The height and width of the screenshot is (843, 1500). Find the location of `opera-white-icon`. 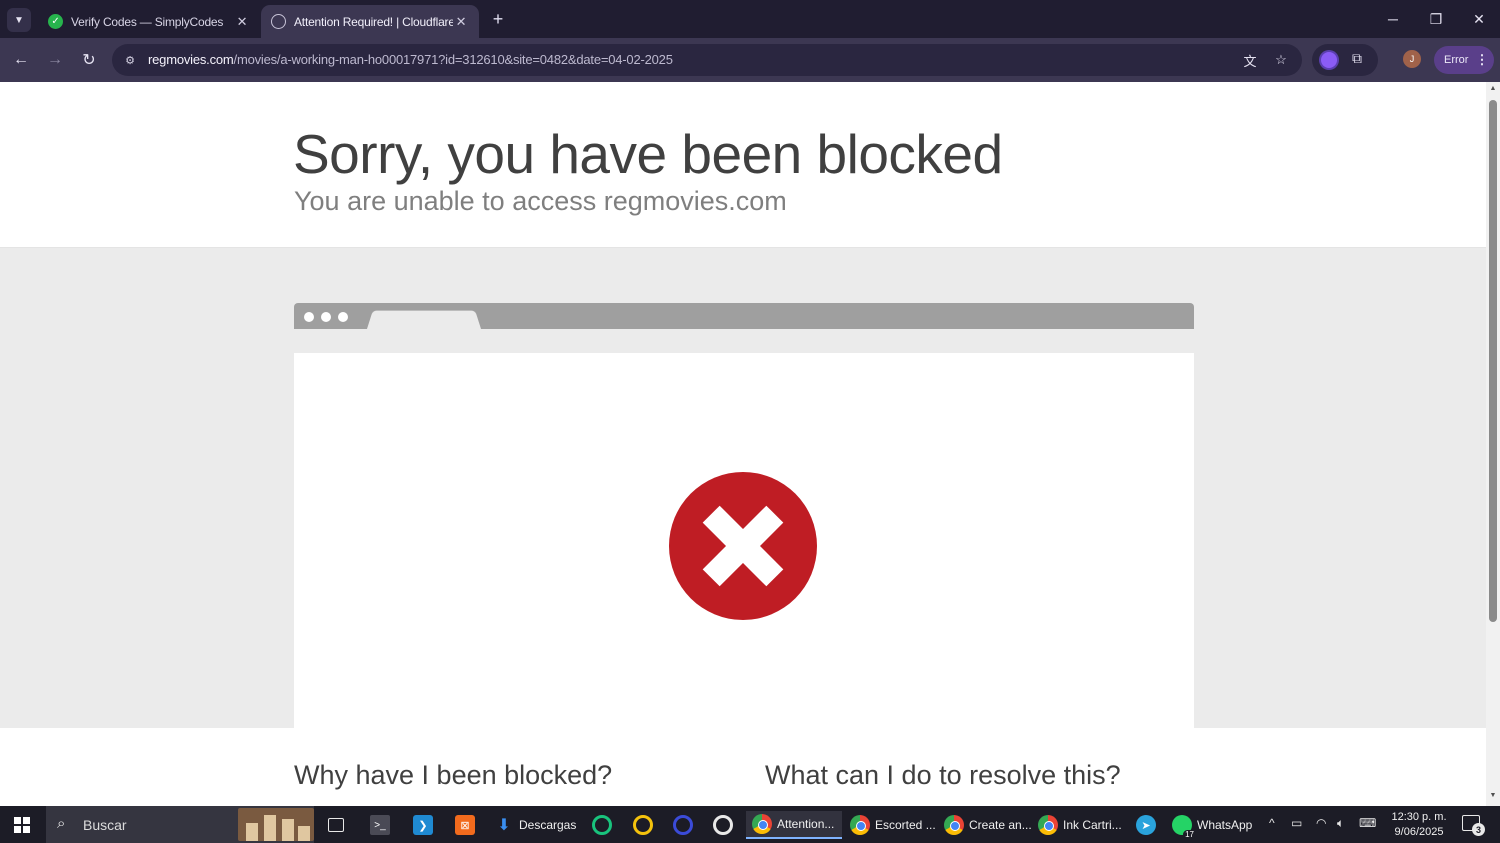

opera-white-icon is located at coordinates (725, 825).